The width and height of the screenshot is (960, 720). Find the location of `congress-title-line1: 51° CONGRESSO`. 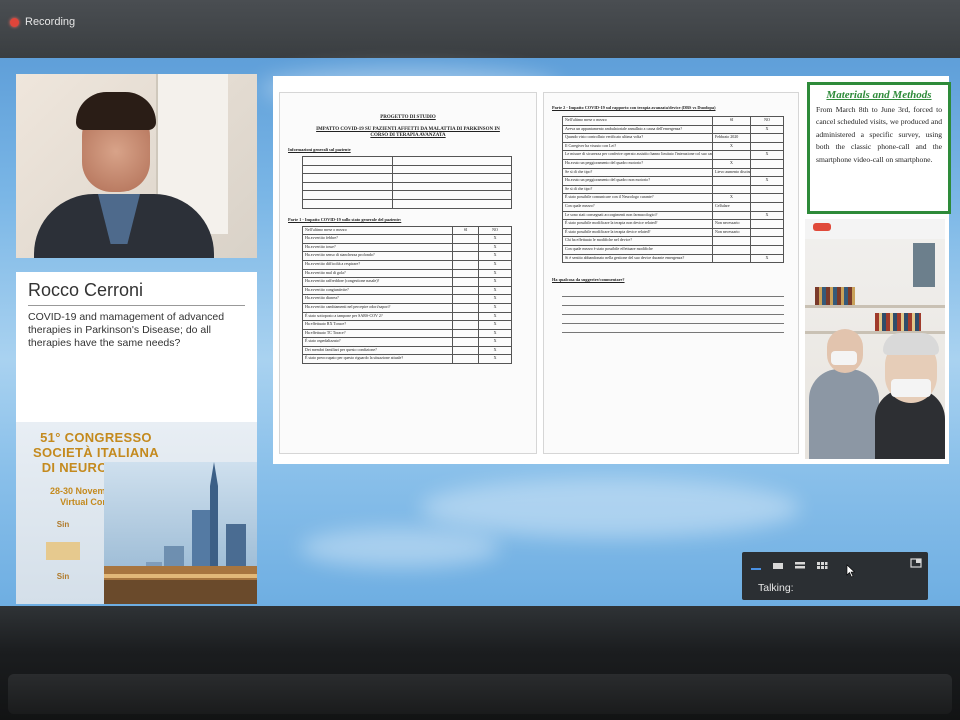

congress-title-line1: 51° CONGRESSO is located at coordinates (96, 437).